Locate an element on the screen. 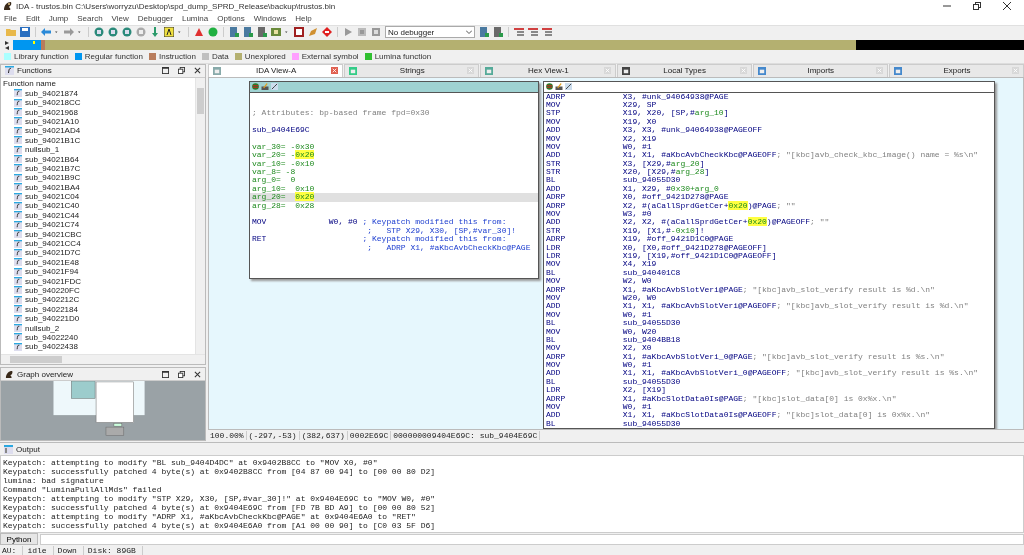 The height and width of the screenshot is (555, 1024). code-line: STR X20, [X29,#arg_28] is located at coordinates (769, 172).